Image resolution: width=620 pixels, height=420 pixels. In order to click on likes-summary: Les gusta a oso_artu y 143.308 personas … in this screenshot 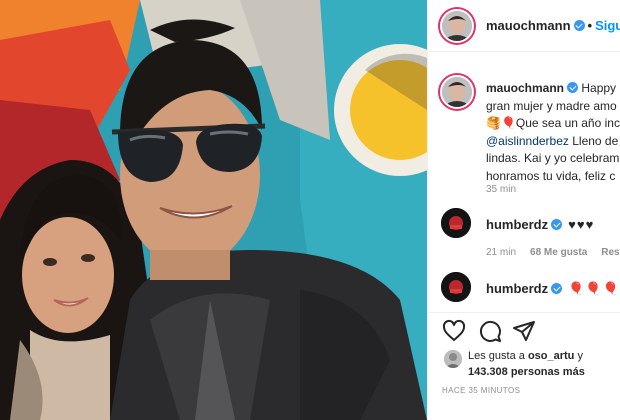, I will do `click(524, 364)`.